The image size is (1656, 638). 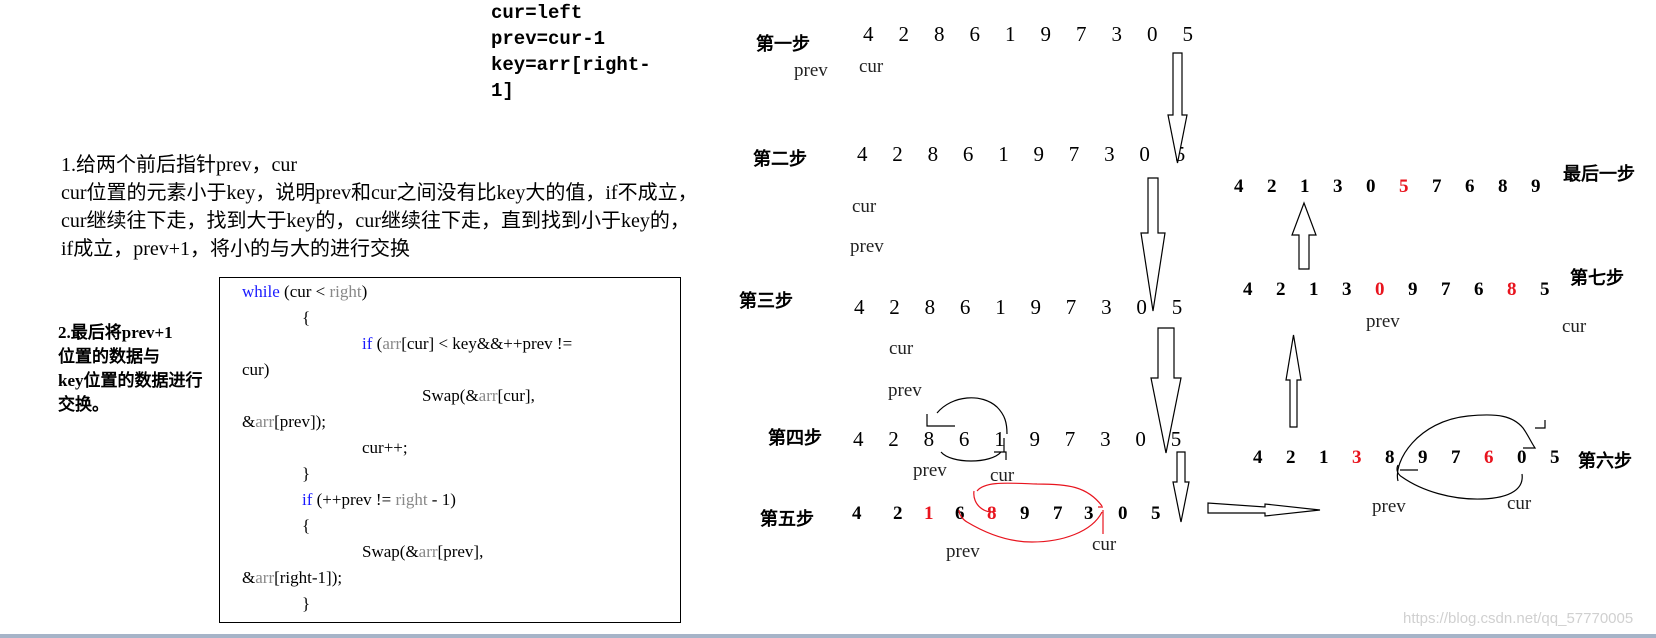 I want to click on up-arrow-7-to-final, so click(x=1304, y=235).